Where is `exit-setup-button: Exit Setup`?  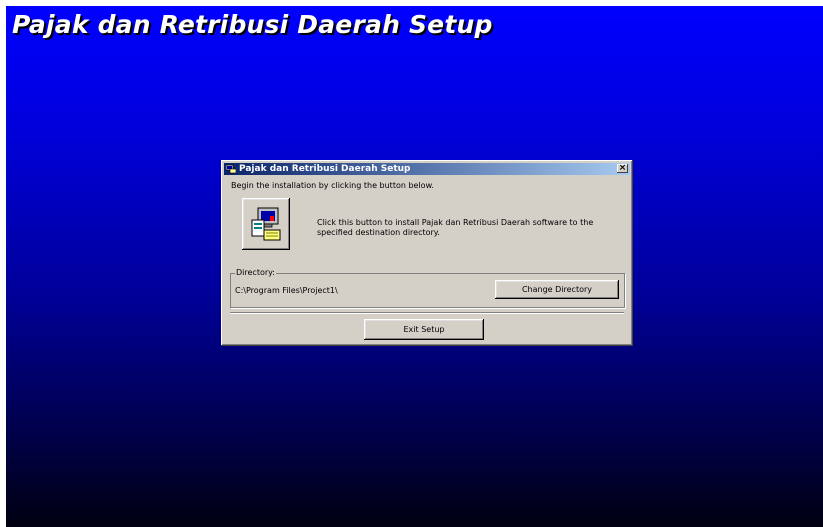 exit-setup-button: Exit Setup is located at coordinates (424, 329).